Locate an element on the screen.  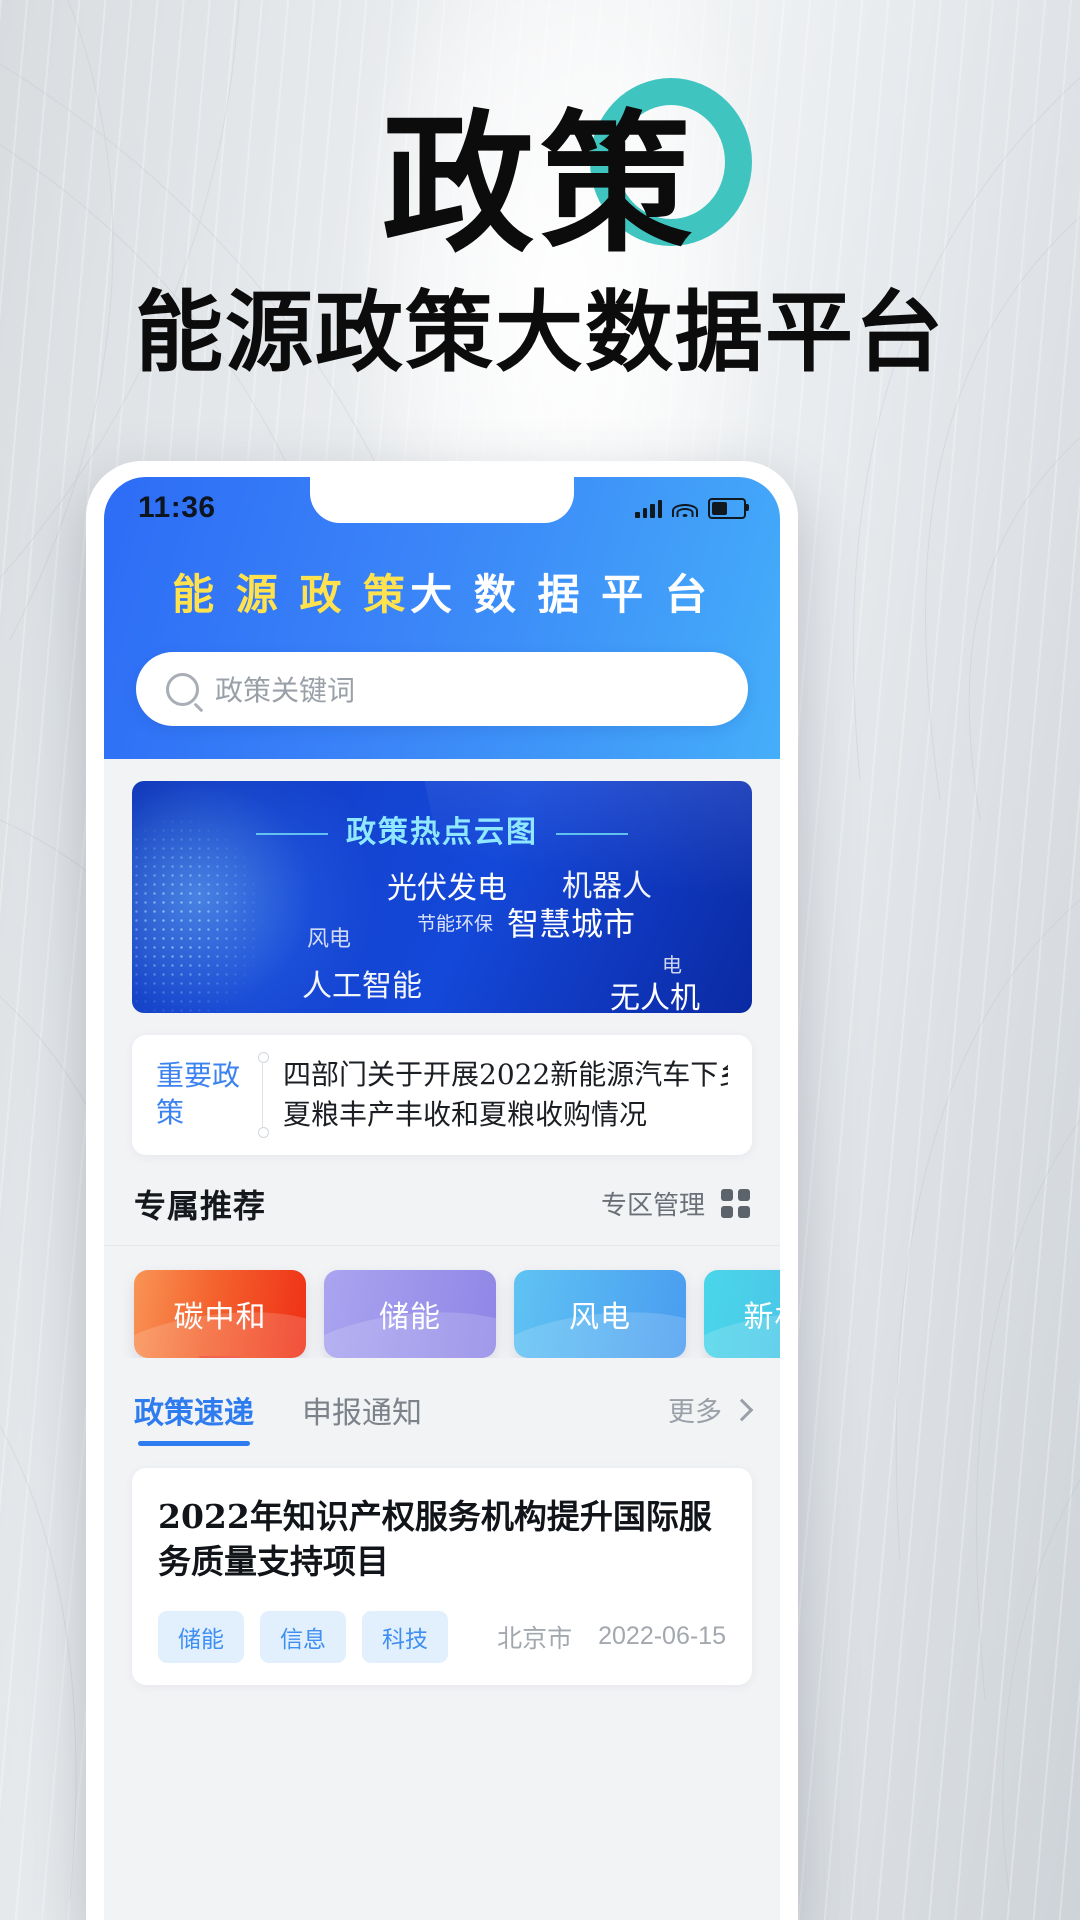
category-chip: 风电 is located at coordinates (600, 1313).